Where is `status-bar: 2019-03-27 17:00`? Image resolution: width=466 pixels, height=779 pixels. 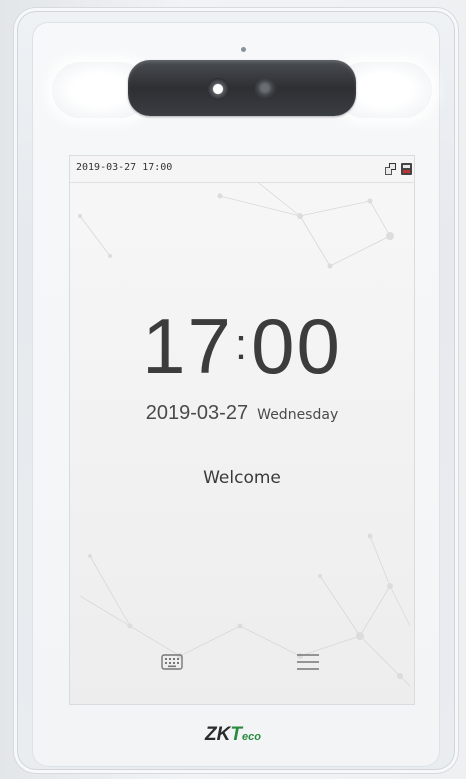 status-bar: 2019-03-27 17:00 is located at coordinates (242, 169).